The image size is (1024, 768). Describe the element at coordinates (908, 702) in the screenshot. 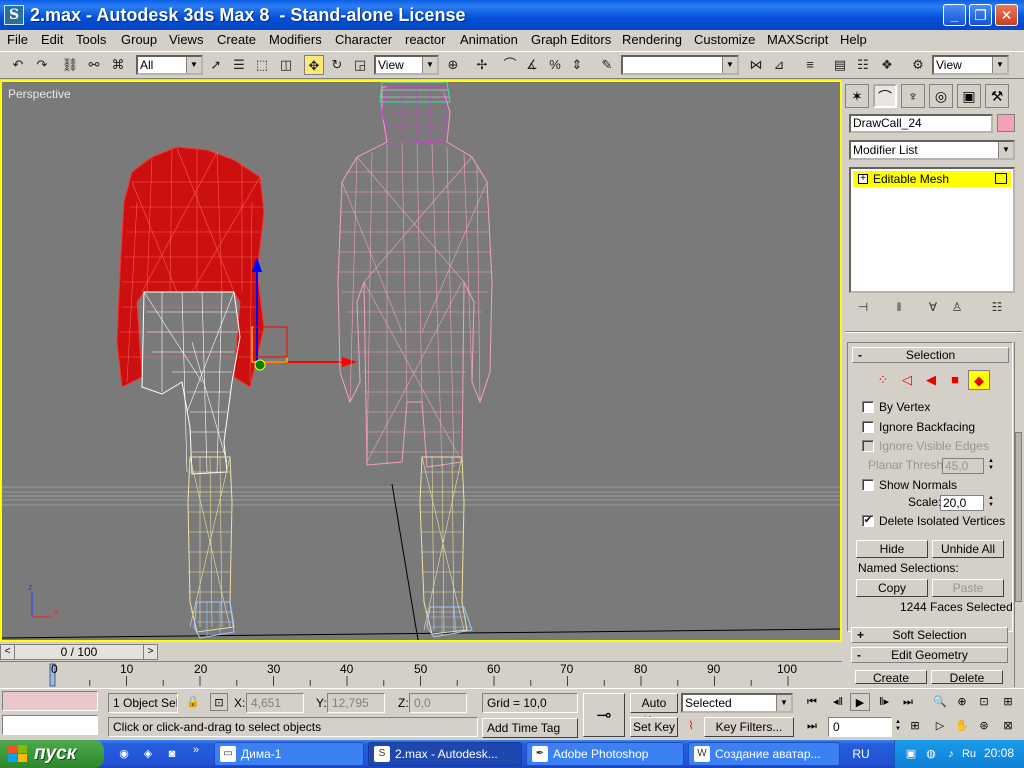

I see `go-to-end-icon: ⏭` at that location.